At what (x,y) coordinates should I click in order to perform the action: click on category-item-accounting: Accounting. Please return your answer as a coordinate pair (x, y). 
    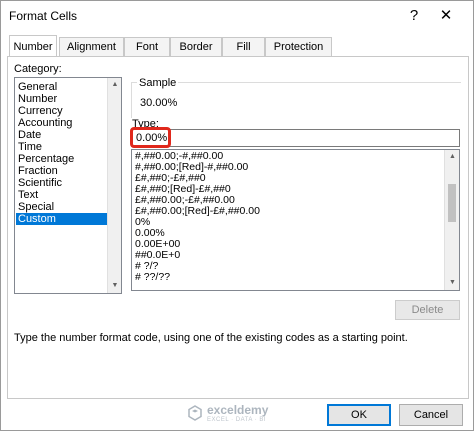
    Looking at the image, I should click on (61, 123).